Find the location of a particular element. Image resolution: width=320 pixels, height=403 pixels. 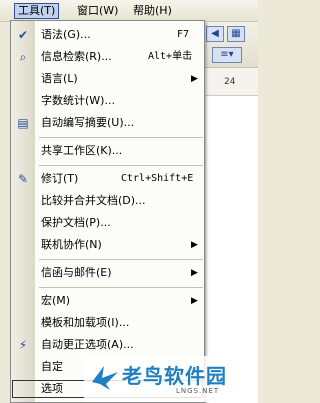

watermark-title: 老鸟软件园 is located at coordinates (174, 376).